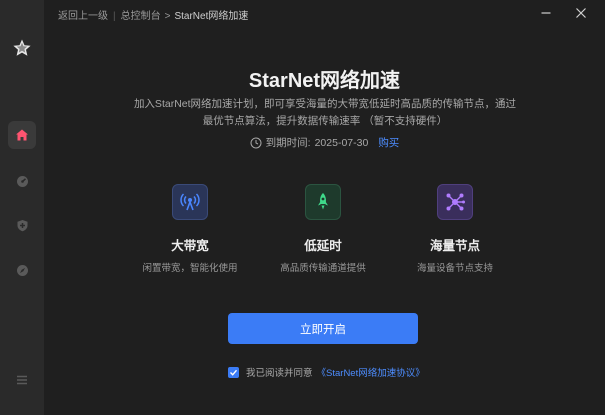 This screenshot has height=415, width=605. Describe the element at coordinates (141, 16) in the screenshot. I see `breadcrumb-console: 总控制台` at that location.